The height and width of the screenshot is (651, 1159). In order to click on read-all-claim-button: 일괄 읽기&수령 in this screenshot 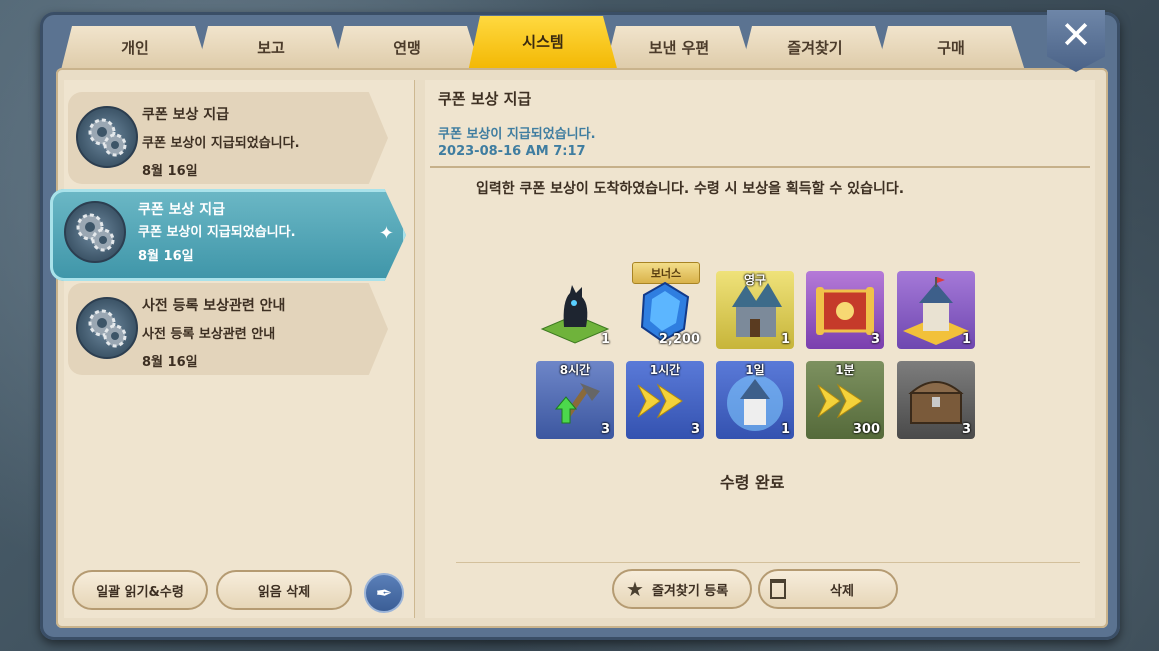, I will do `click(140, 590)`.